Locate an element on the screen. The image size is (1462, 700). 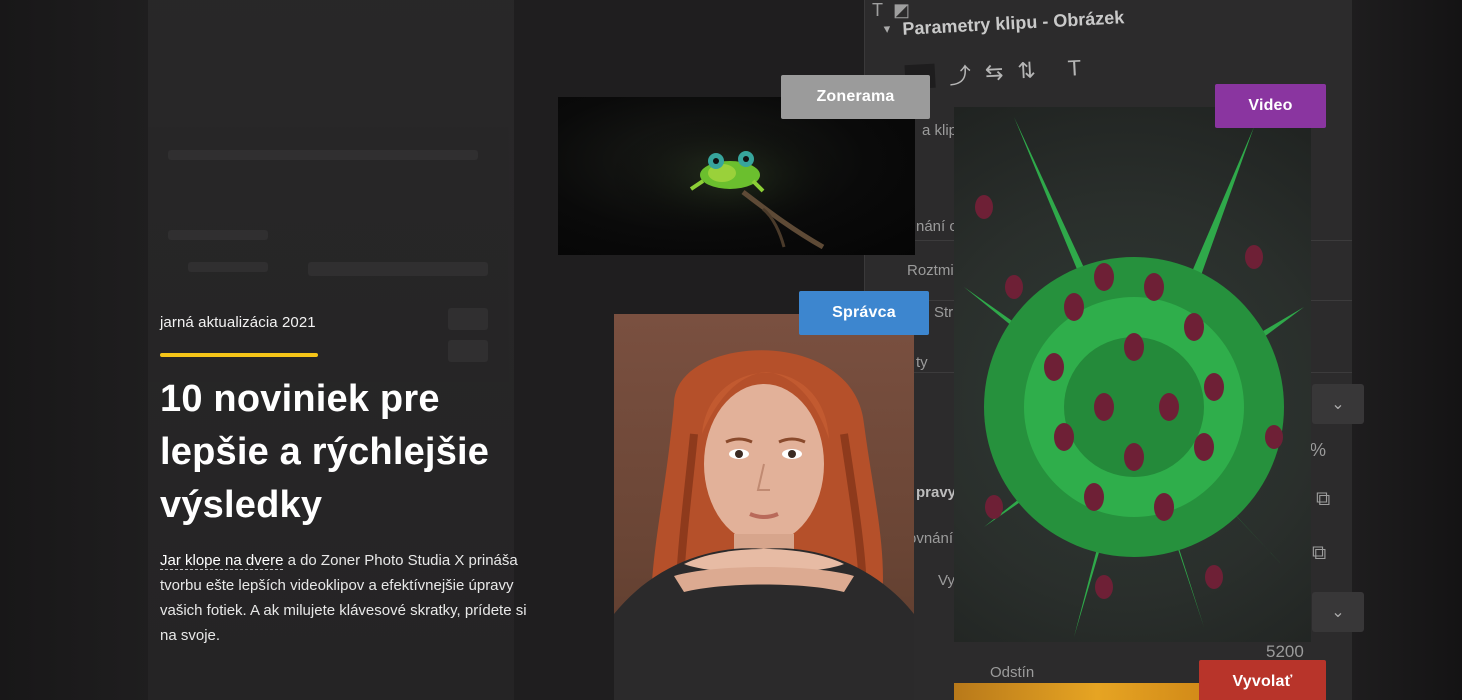
accent-underline is located at coordinates (239, 355).